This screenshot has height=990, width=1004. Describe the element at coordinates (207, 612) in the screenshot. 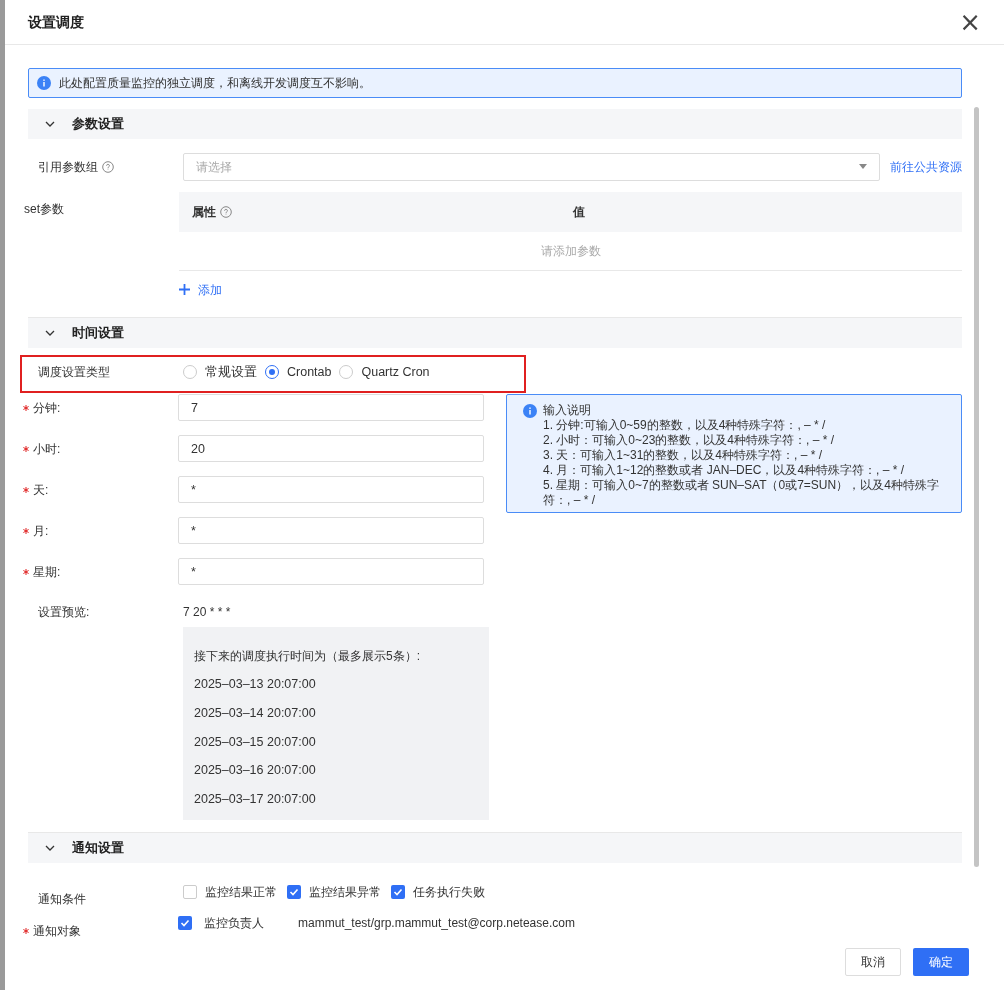

I see `cron-expression: 7 20 * * *` at that location.